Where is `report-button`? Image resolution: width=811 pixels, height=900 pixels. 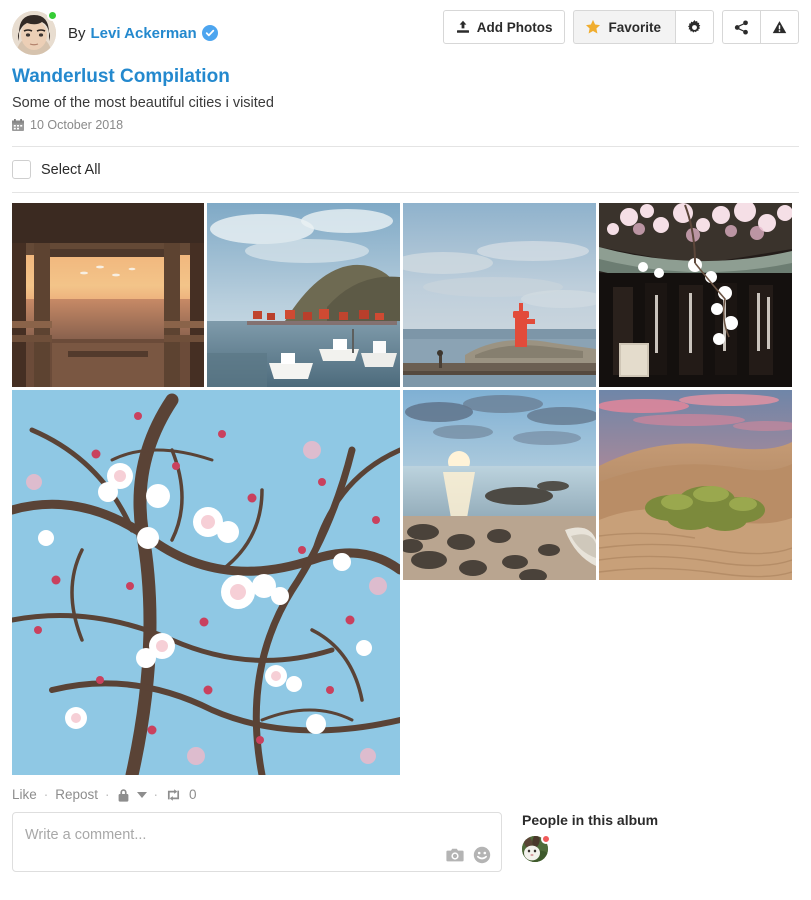 report-button is located at coordinates (779, 27).